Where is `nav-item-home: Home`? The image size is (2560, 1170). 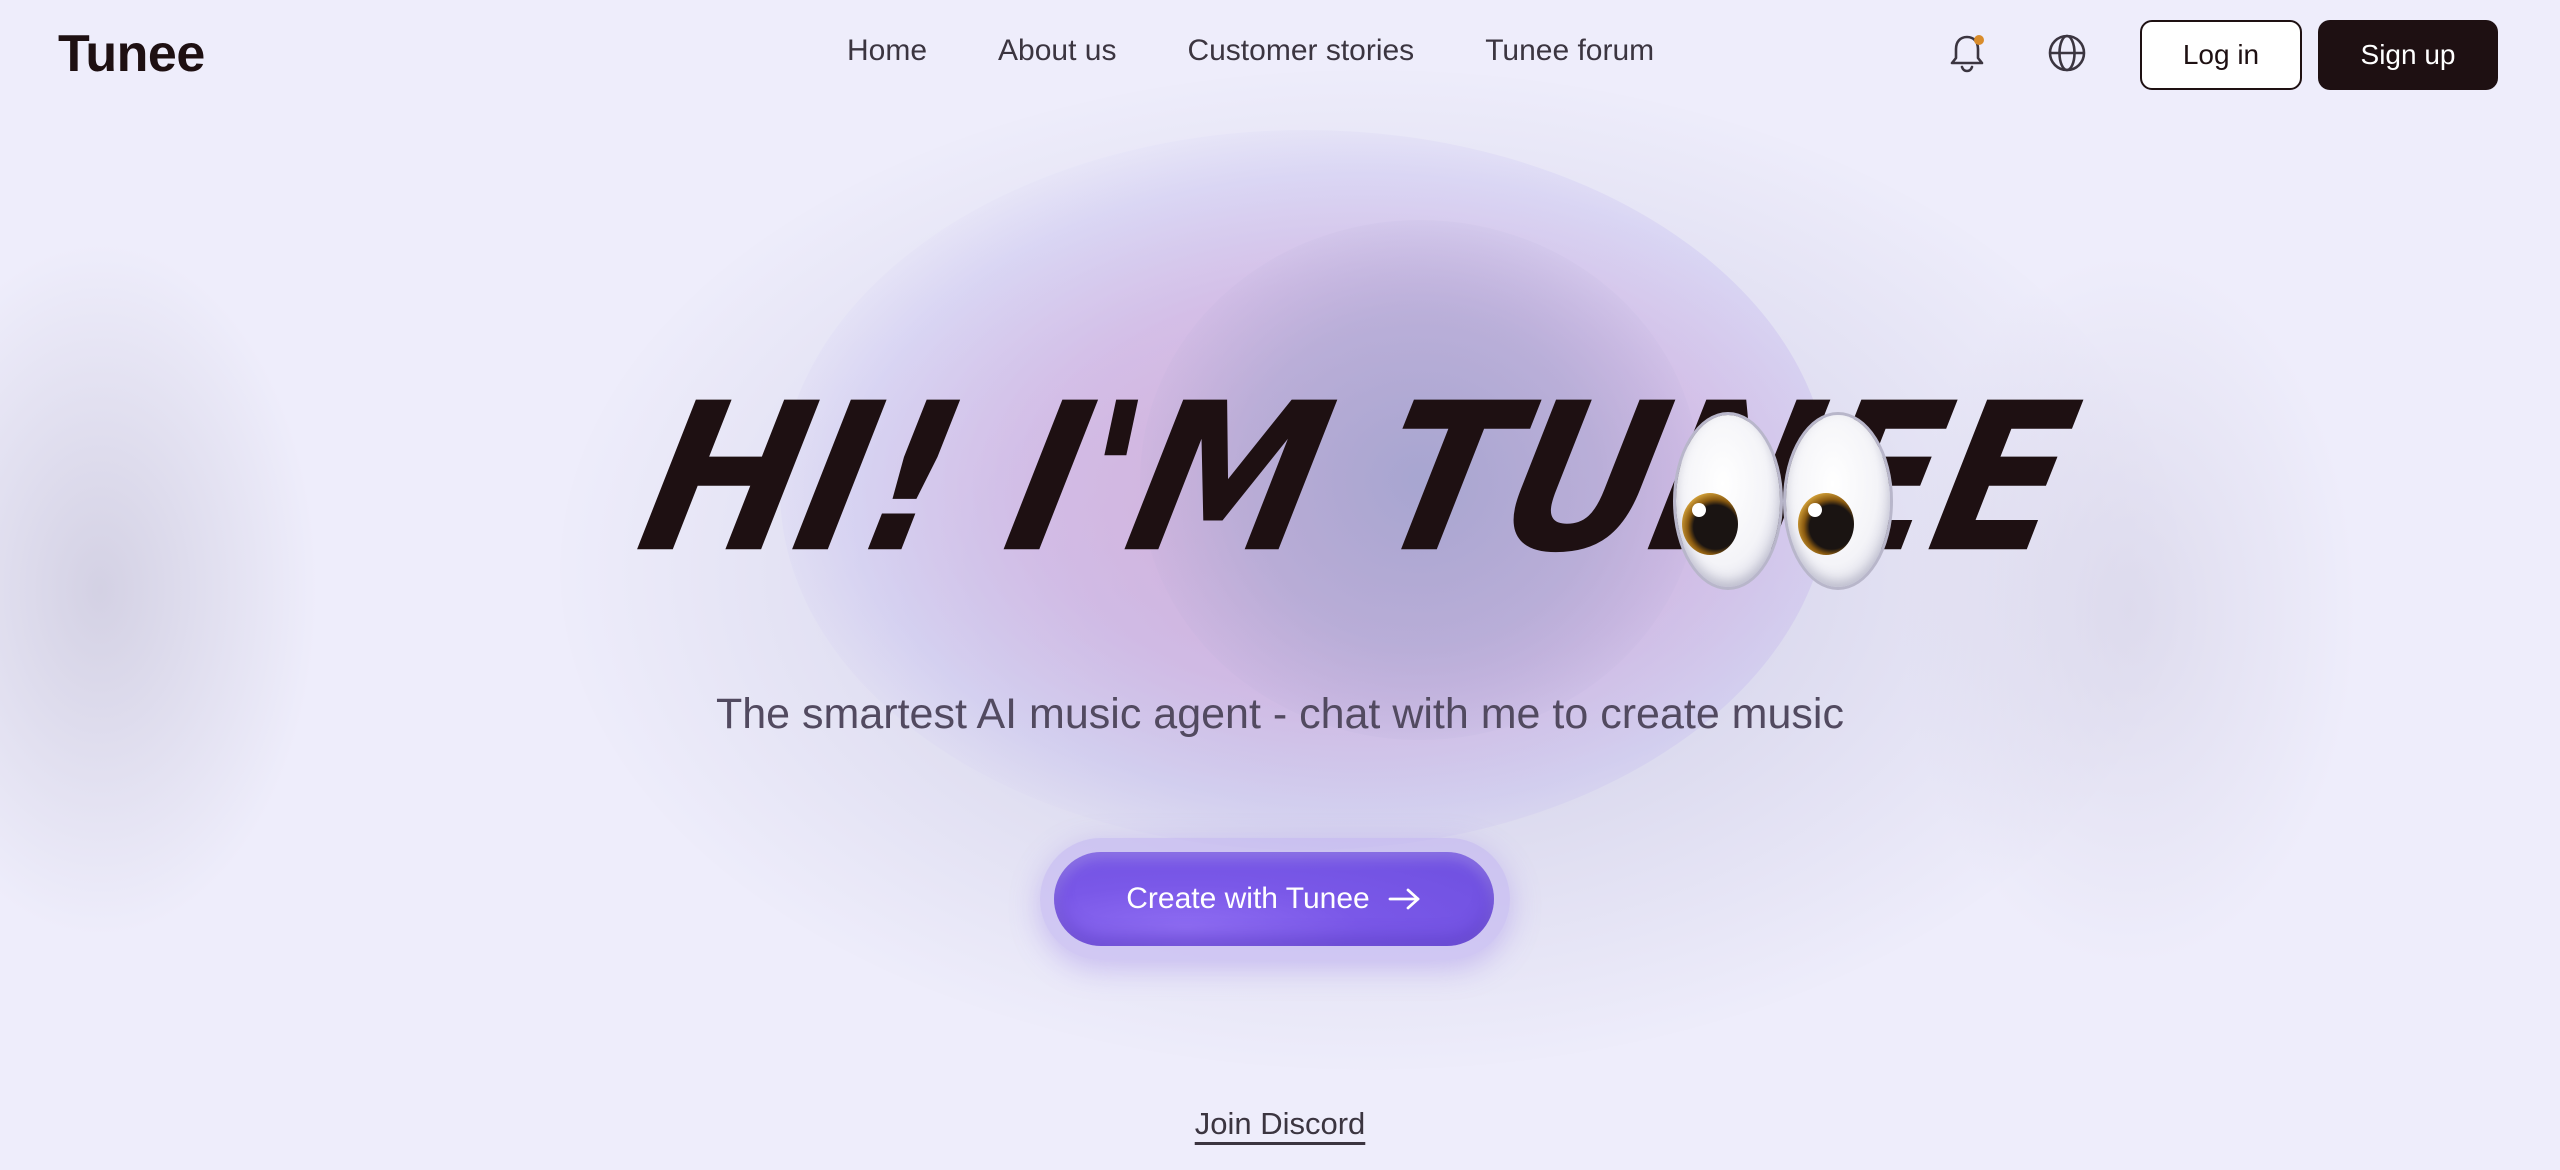
nav-item-home: Home is located at coordinates (887, 51).